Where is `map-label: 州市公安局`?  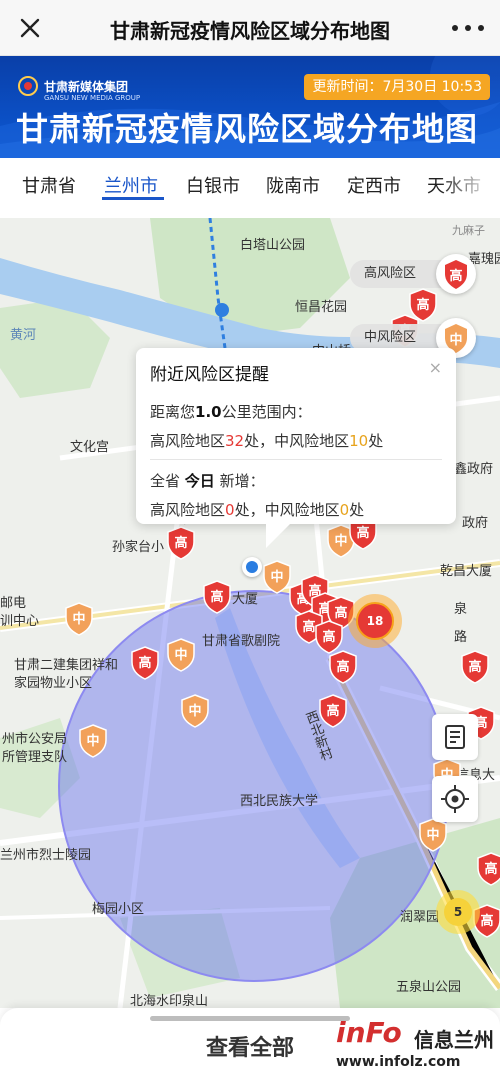
map-label: 州市公安局 is located at coordinates (35, 739).